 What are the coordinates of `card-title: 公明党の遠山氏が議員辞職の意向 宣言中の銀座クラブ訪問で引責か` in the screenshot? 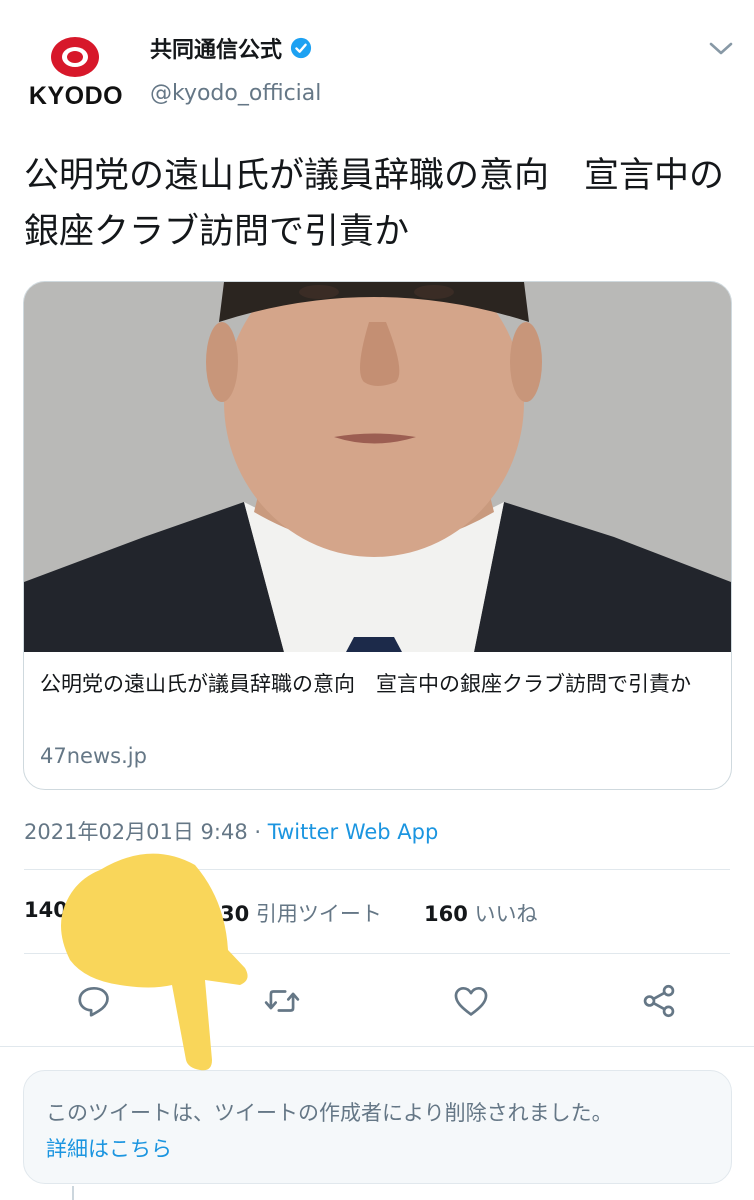 It's located at (365, 684).